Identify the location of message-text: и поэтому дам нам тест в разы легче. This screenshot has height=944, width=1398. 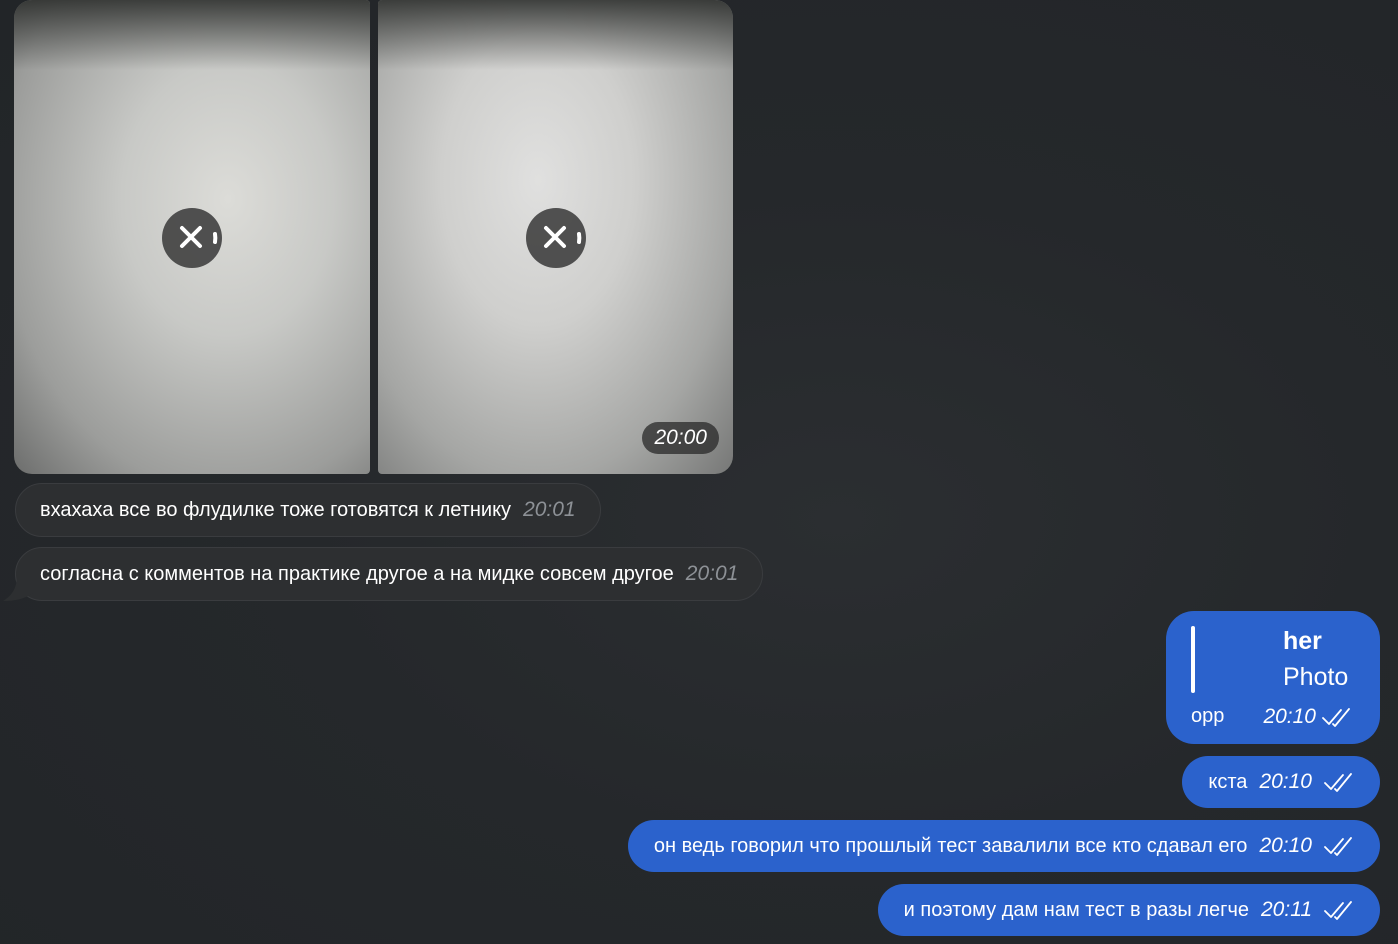
(1076, 909).